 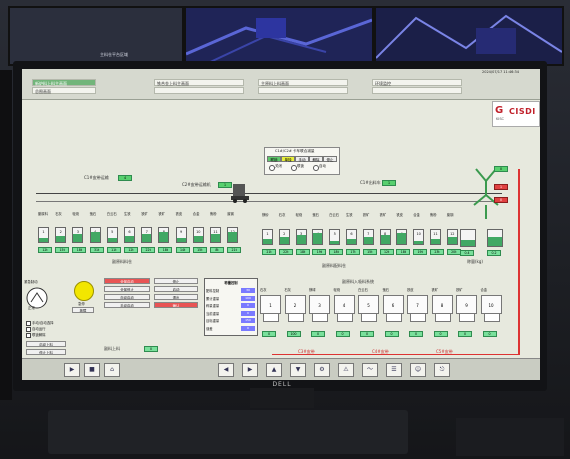 What do you see at coordinates (31, 308) in the screenshot?
I see `motor-state: 正常` at bounding box center [31, 308].